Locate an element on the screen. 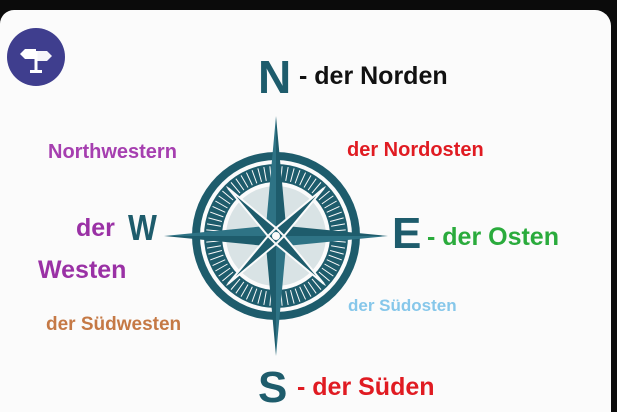  northwest-label: Northwestern is located at coordinates (112, 152).